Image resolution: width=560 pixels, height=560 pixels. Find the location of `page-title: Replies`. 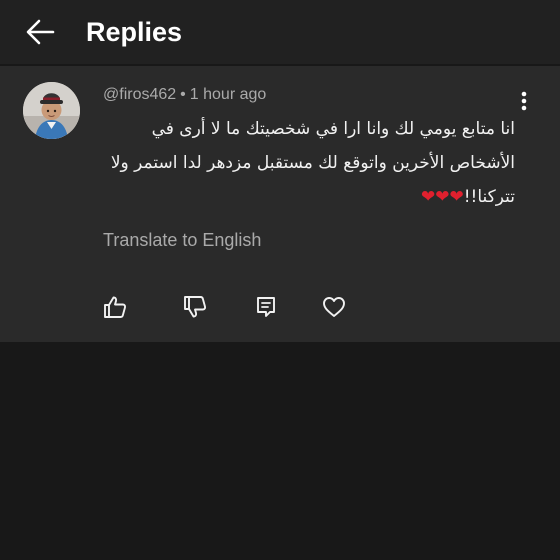

page-title: Replies is located at coordinates (134, 32).